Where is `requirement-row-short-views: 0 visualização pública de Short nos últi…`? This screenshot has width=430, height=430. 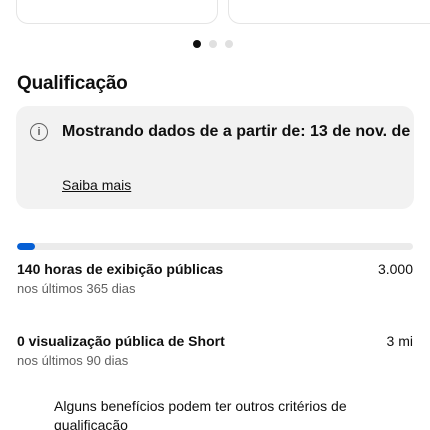
requirement-row-short-views: 0 visualização pública de Short nos últi… is located at coordinates (215, 350).